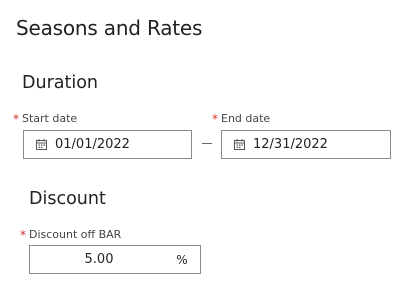 The image size is (401, 298). What do you see at coordinates (99, 259) in the screenshot?
I see `discount-value: 5.00` at bounding box center [99, 259].